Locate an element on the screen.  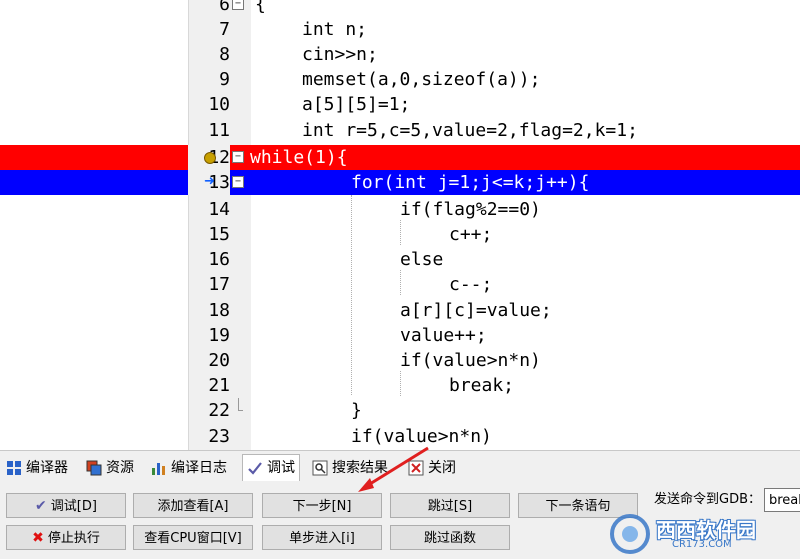
skip-function-button: 跳过函数 is located at coordinates (450, 537).